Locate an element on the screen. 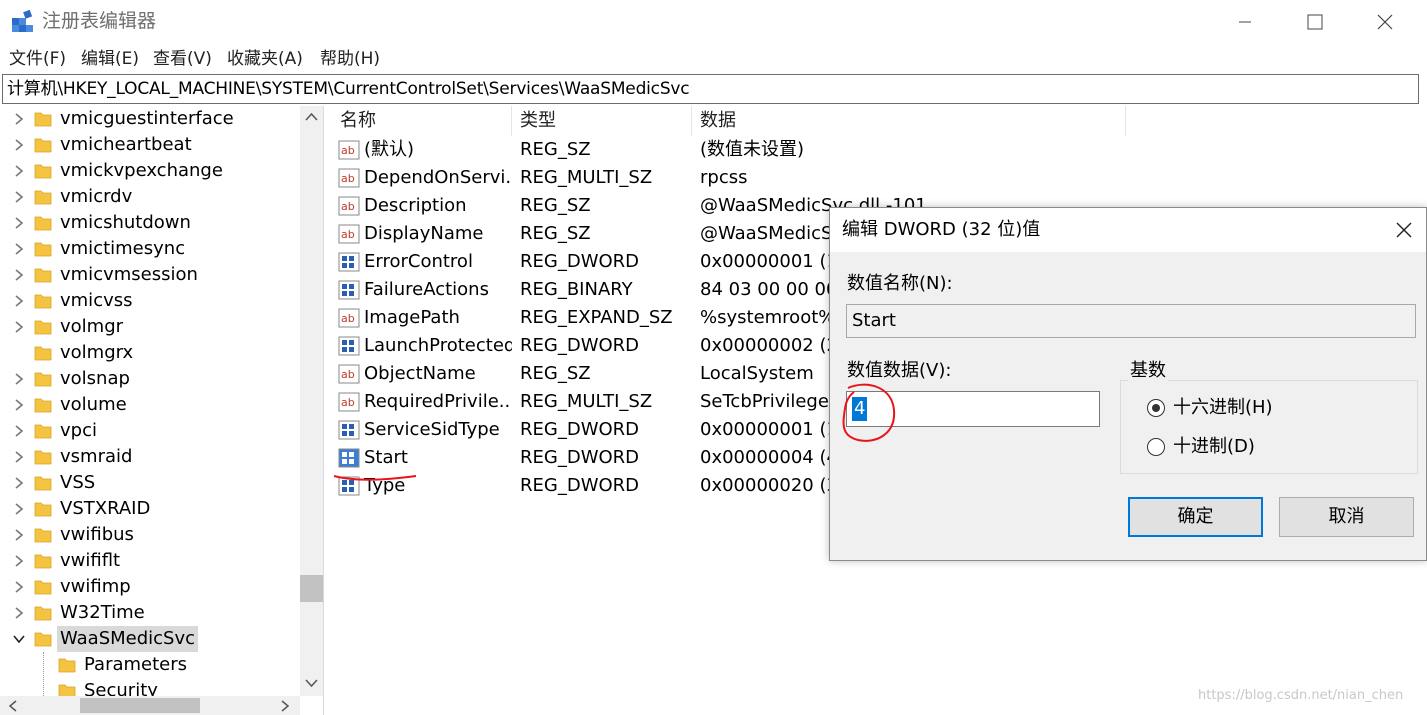 This screenshot has height=715, width=1427. menu-favorites: 收藏夹(A) is located at coordinates (265, 59).